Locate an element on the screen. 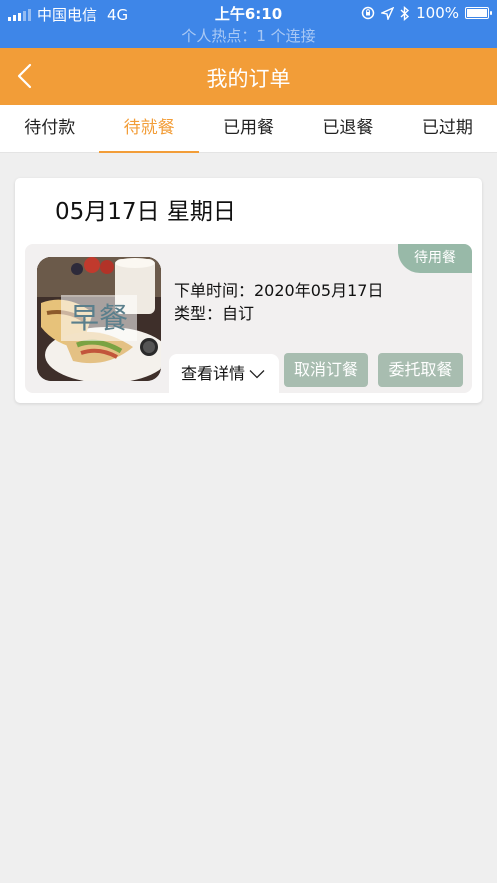  order-time: 下单时间：2020年05月17日 is located at coordinates (279, 290).